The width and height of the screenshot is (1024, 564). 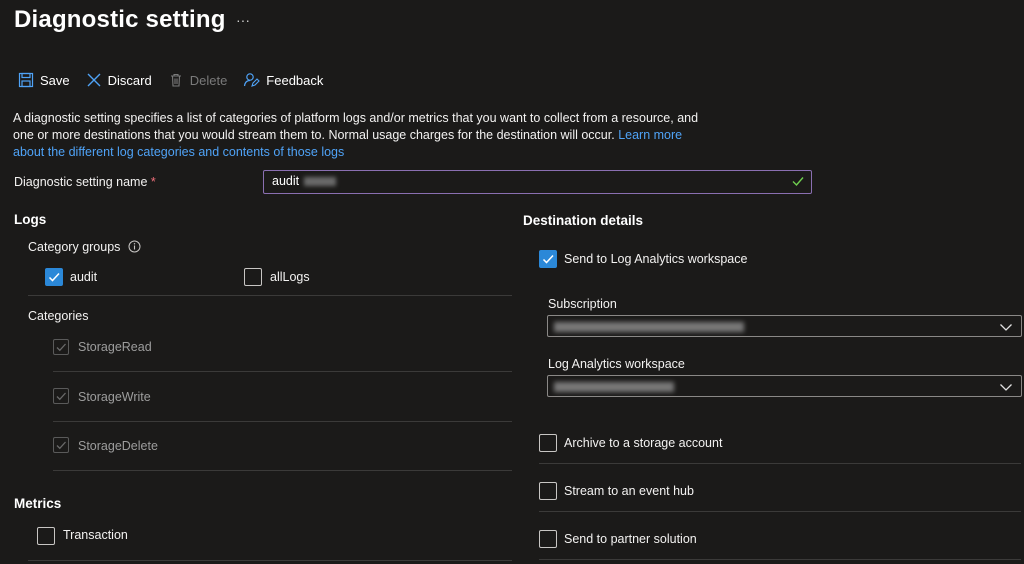 I want to click on alllogs-label: allLogs, so click(x=290, y=277).